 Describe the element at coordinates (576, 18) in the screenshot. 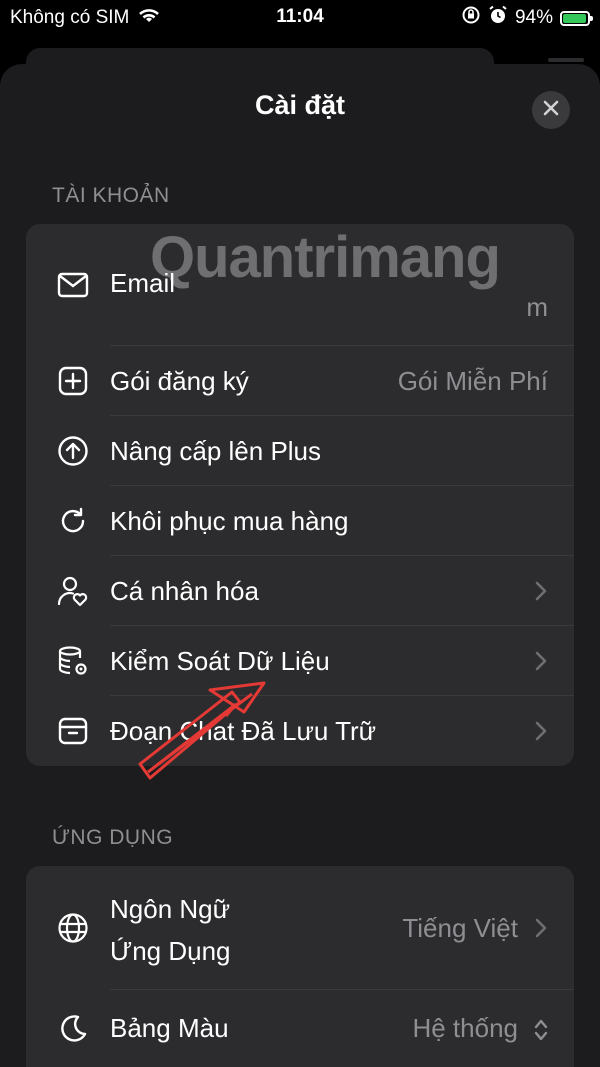

I see `battery-icon` at that location.